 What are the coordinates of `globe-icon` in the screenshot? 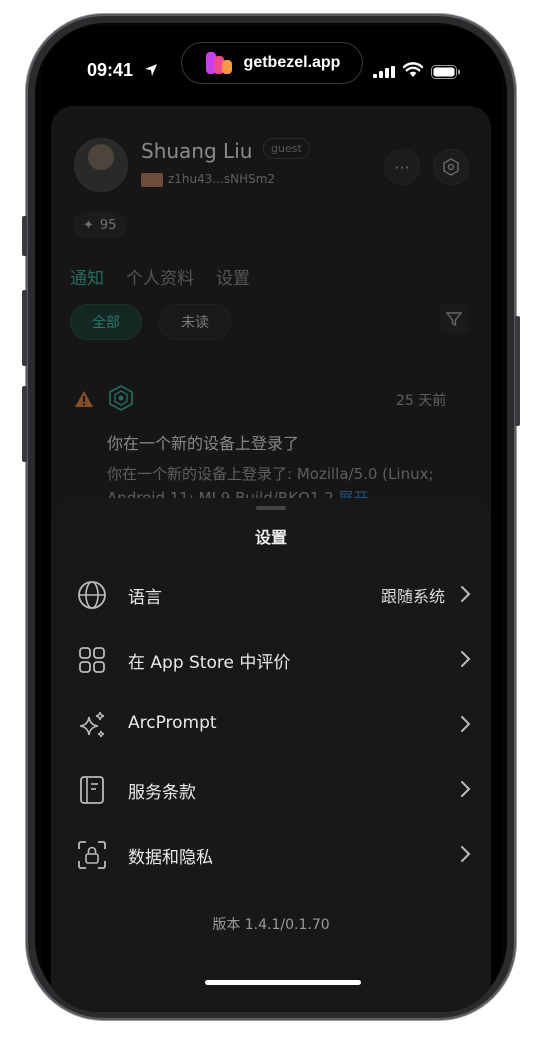 It's located at (92, 595).